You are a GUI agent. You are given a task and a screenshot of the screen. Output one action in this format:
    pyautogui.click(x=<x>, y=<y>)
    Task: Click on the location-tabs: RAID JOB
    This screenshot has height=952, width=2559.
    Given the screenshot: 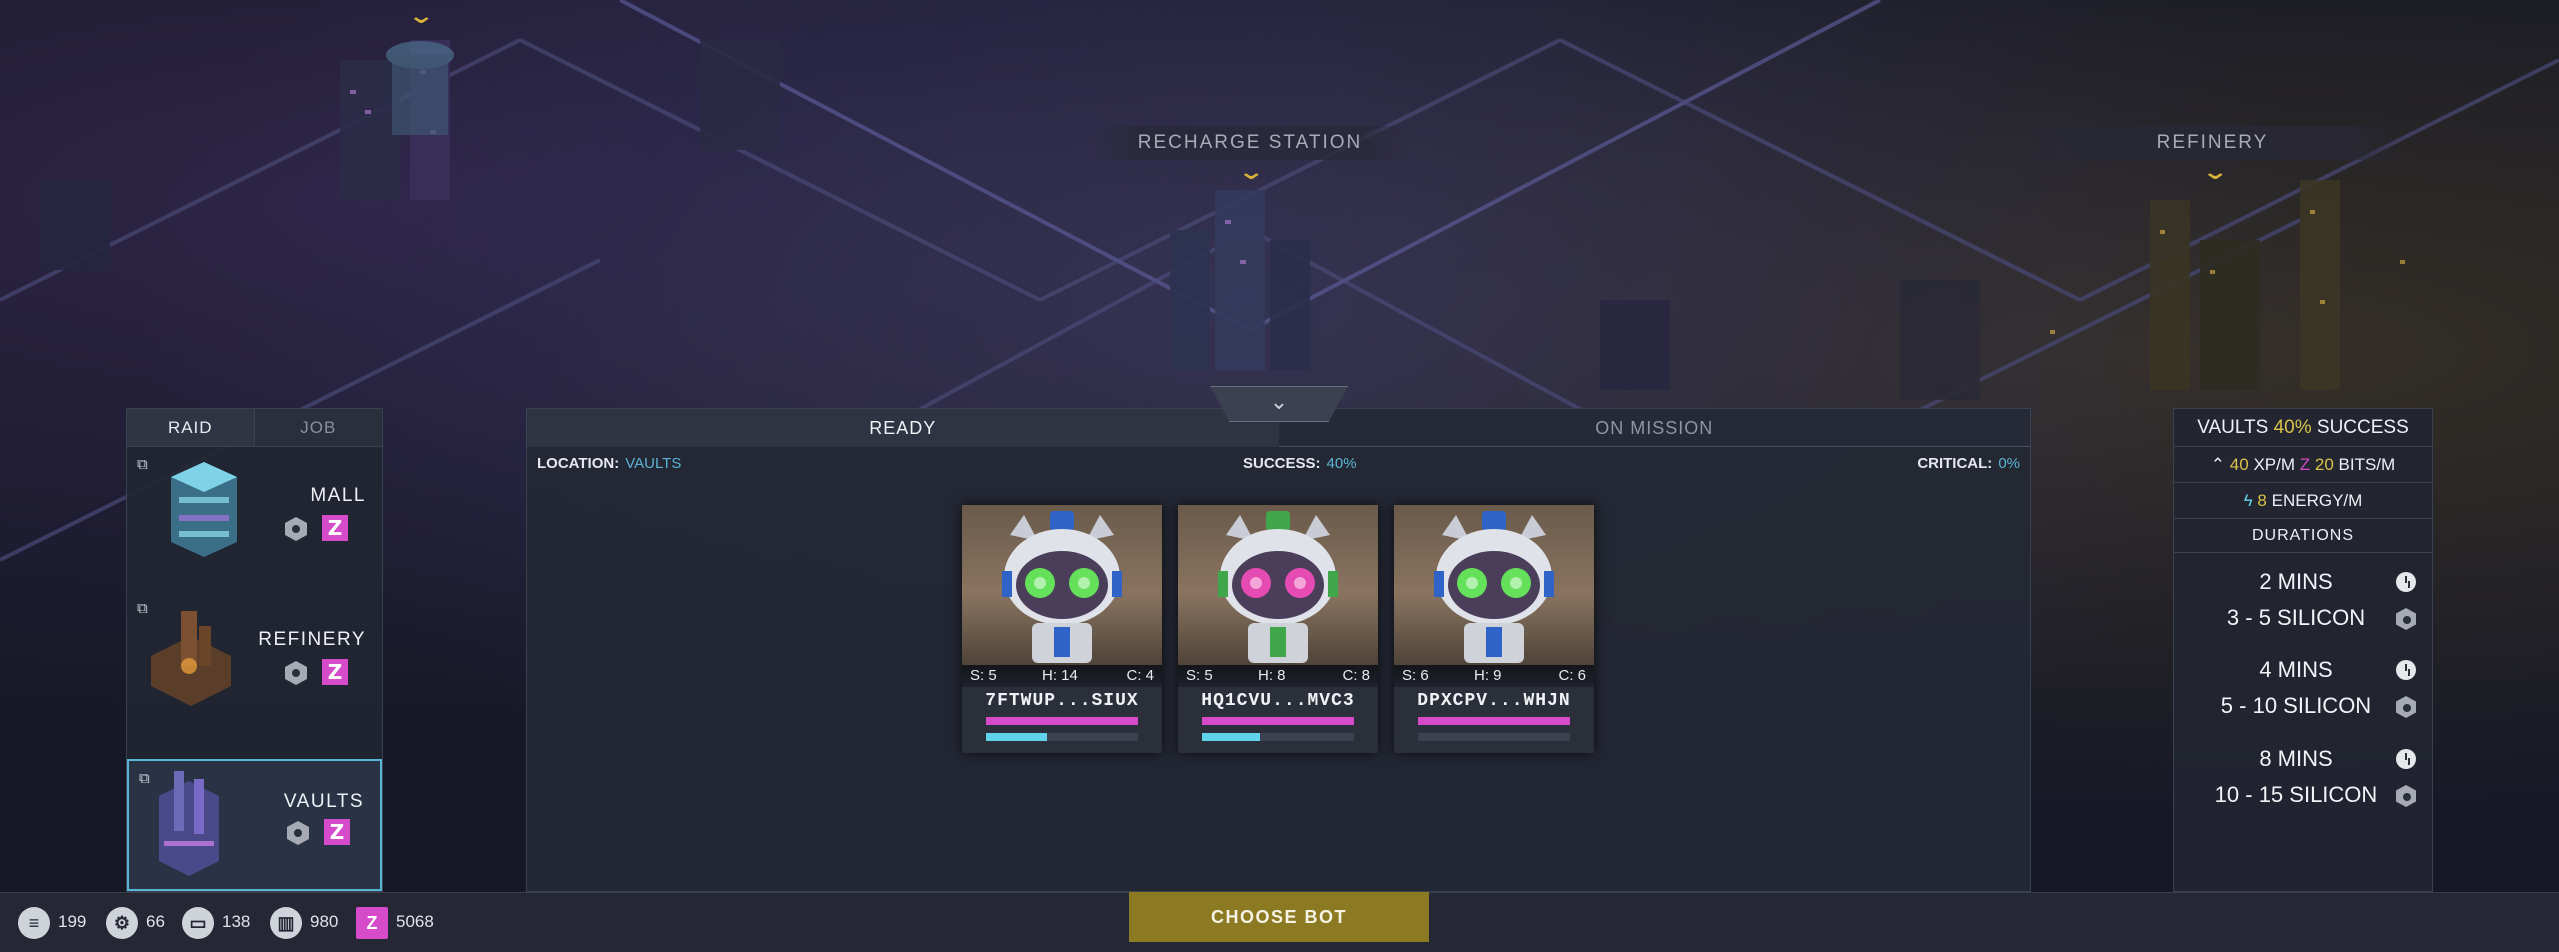 What is the action you would take?
    pyautogui.click(x=254, y=428)
    